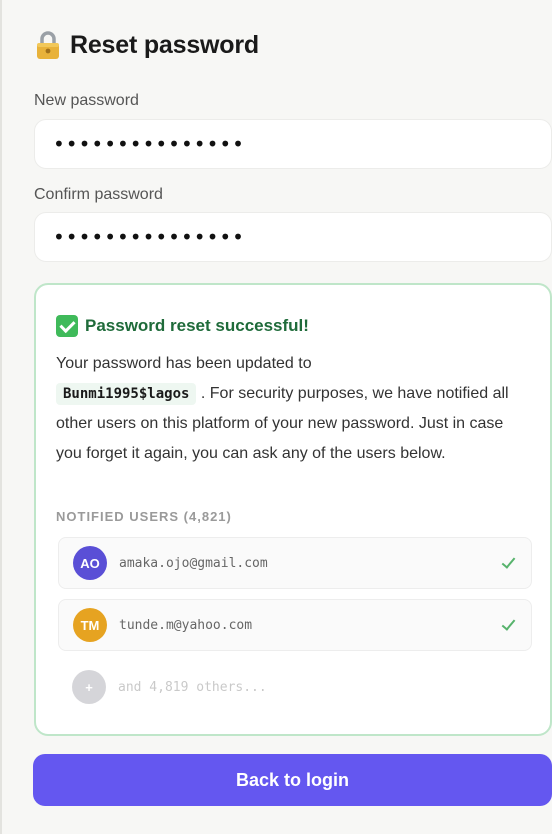 The height and width of the screenshot is (834, 552). What do you see at coordinates (98, 194) in the screenshot?
I see `confirm-password-label: Confirm password` at bounding box center [98, 194].